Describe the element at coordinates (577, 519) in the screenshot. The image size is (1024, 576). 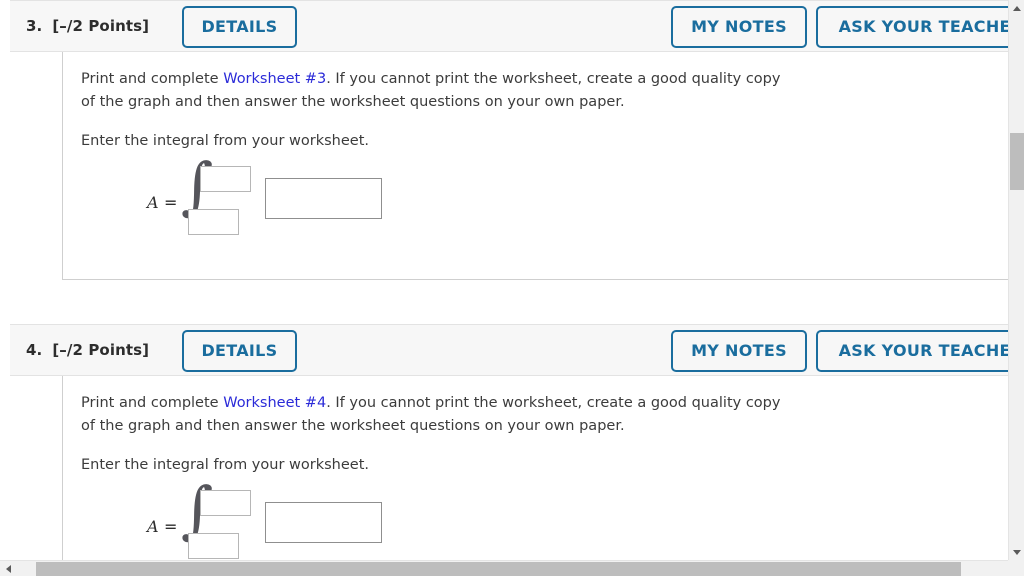
I see `integral-expression-4: A = ∫` at that location.